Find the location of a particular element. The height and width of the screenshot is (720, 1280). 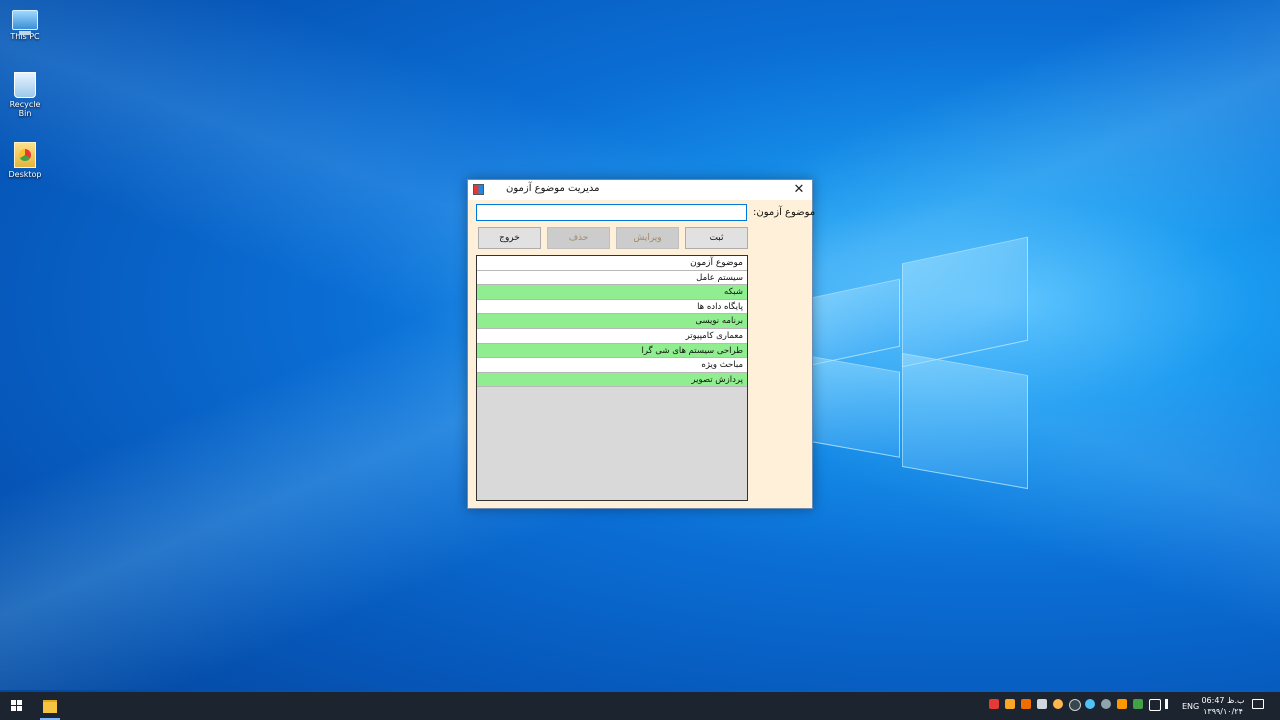

computer-icon is located at coordinates (25, 22).